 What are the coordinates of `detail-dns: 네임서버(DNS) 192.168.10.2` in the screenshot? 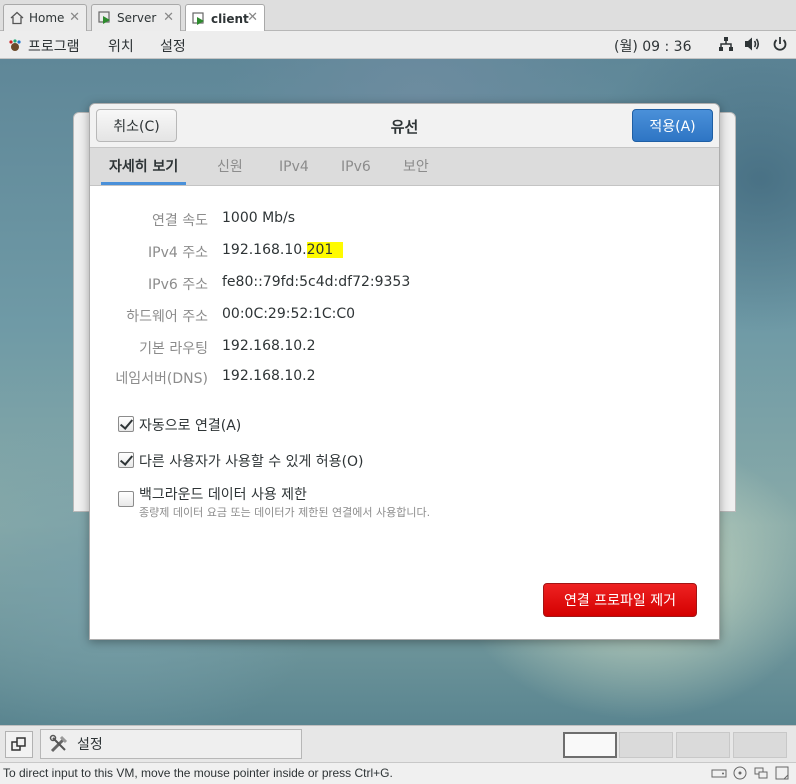 It's located at (404, 379).